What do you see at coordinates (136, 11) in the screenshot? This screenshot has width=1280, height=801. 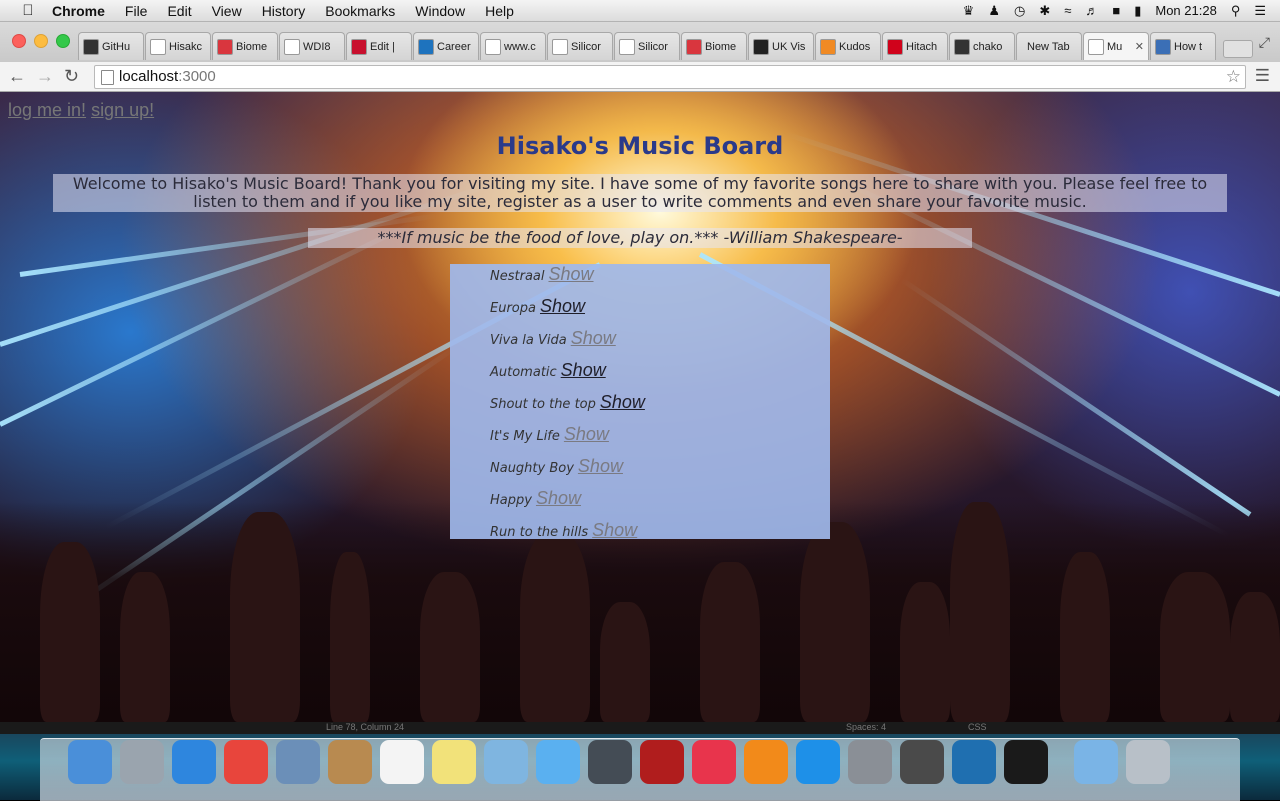 I see `menu-file: File` at bounding box center [136, 11].